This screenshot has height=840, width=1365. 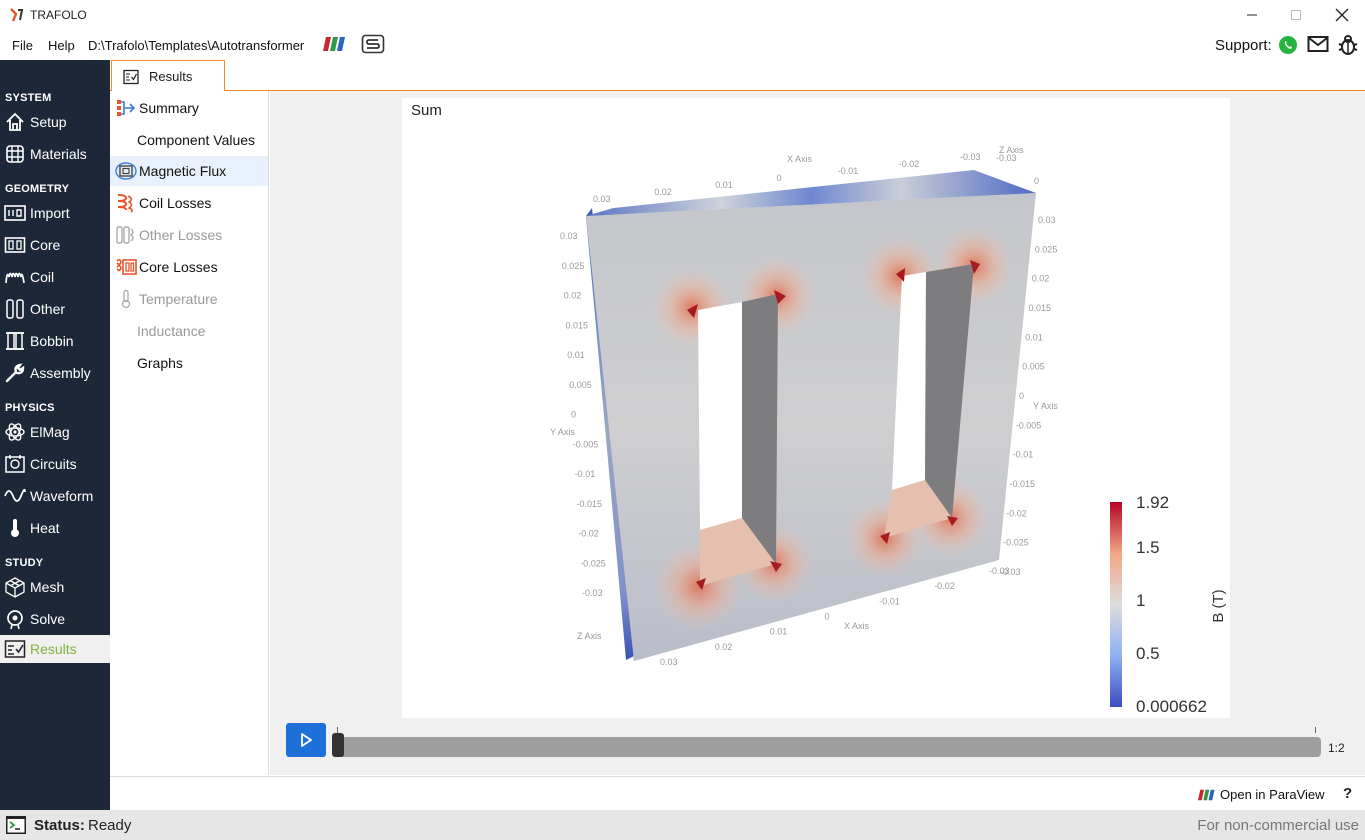 I want to click on simulation-icon, so click(x=373, y=44).